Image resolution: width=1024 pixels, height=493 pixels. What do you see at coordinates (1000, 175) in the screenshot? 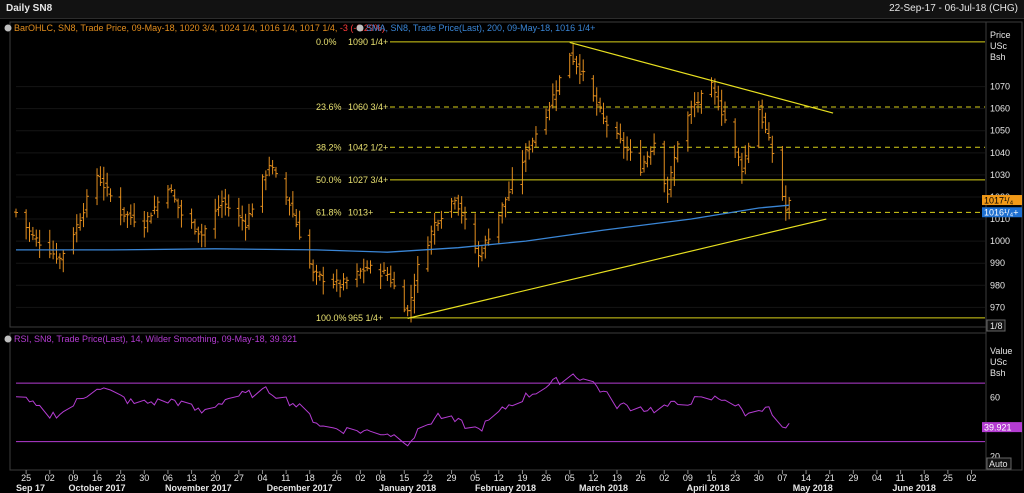
I see `price-tick-label: 1030` at bounding box center [1000, 175].